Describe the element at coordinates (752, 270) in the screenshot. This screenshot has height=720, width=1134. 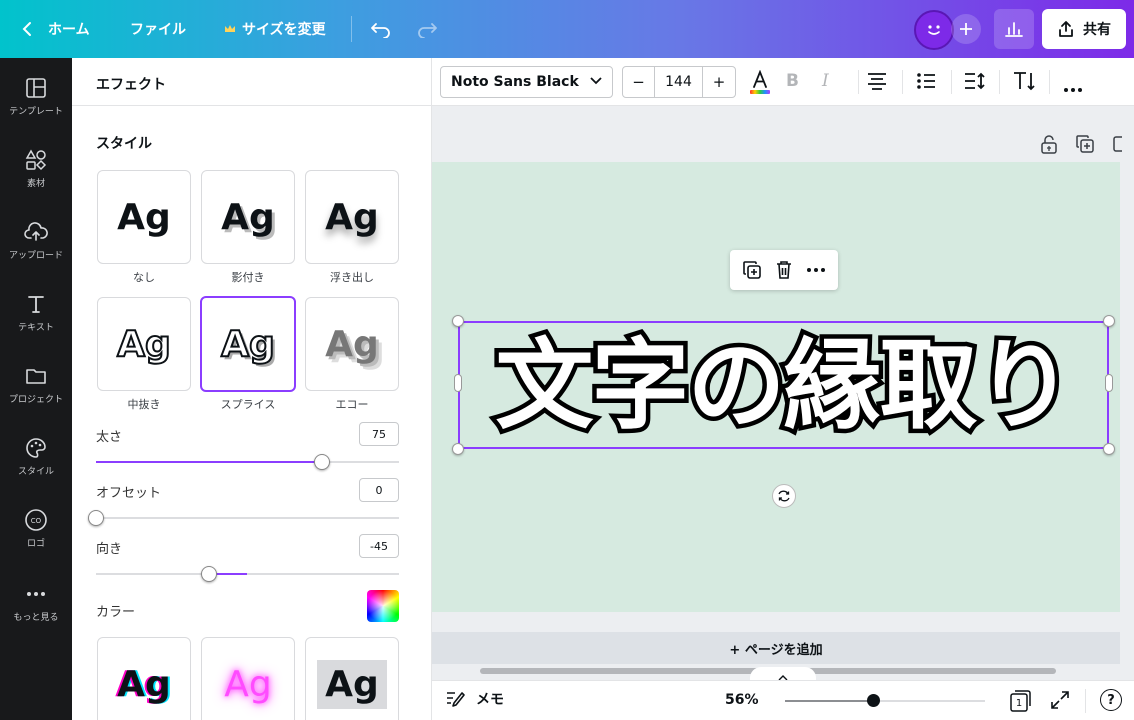
I see `copy-icon` at that location.